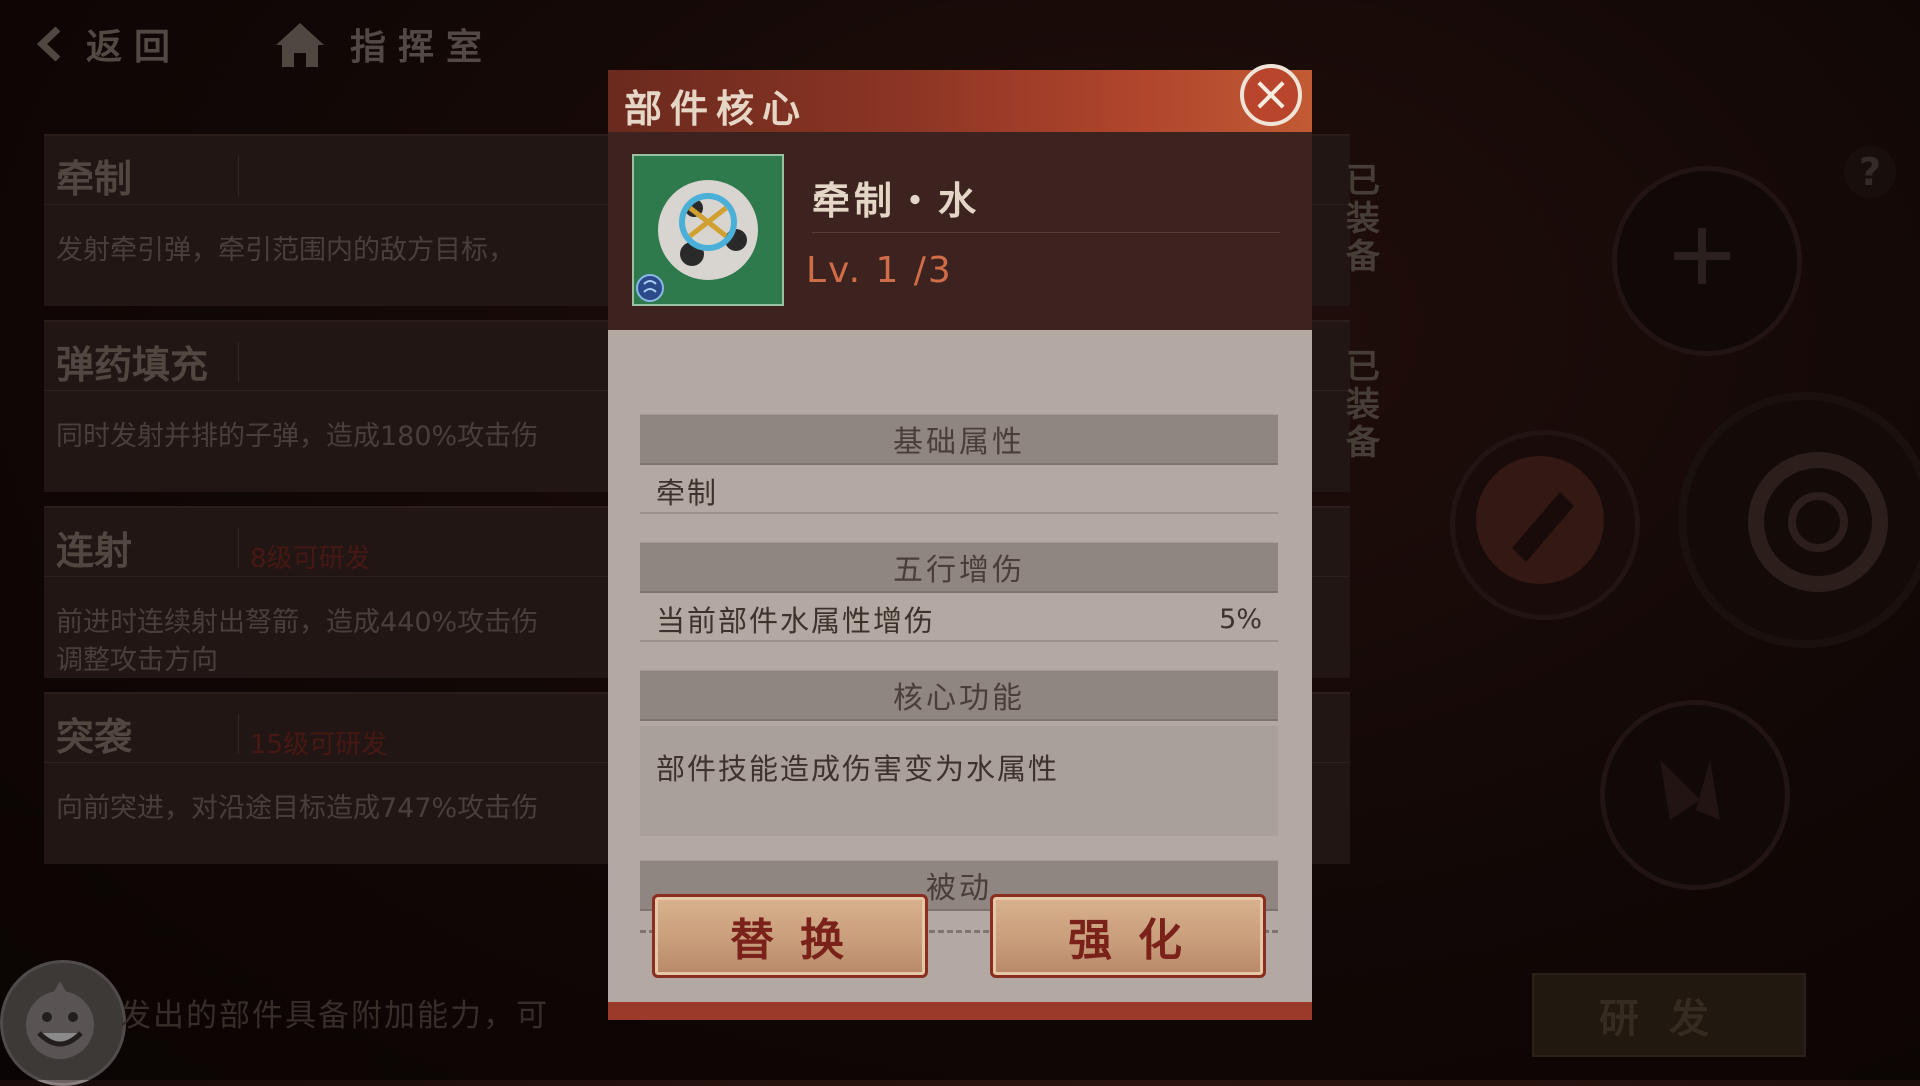 This screenshot has width=1920, height=1086. Describe the element at coordinates (94, 736) in the screenshot. I see `skill-name: 突袭` at that location.